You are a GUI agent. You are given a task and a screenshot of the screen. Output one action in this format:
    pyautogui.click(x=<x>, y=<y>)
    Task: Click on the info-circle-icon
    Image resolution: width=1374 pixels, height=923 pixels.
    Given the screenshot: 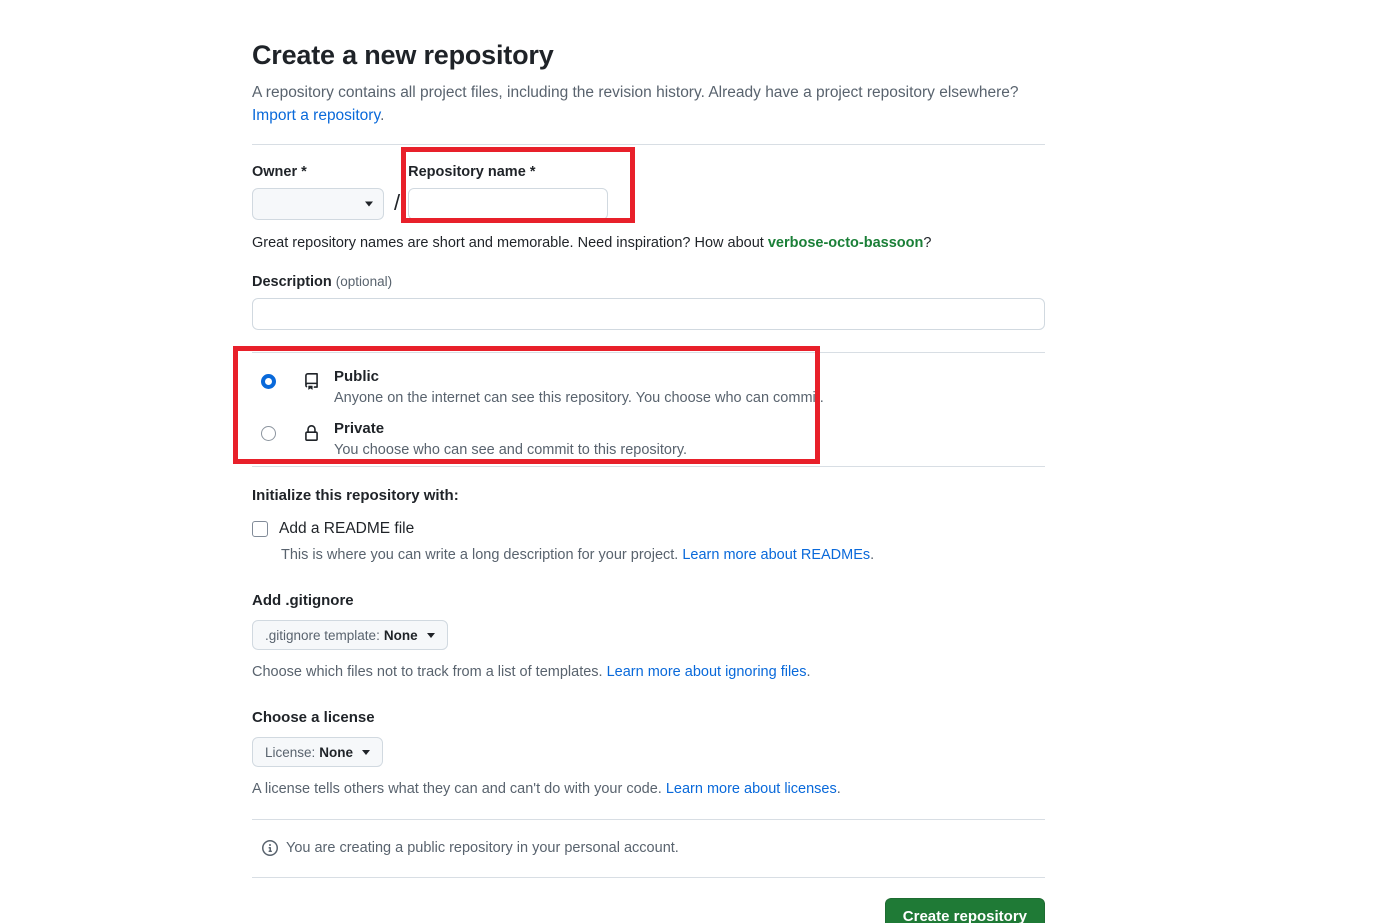 What is the action you would take?
    pyautogui.click(x=270, y=848)
    